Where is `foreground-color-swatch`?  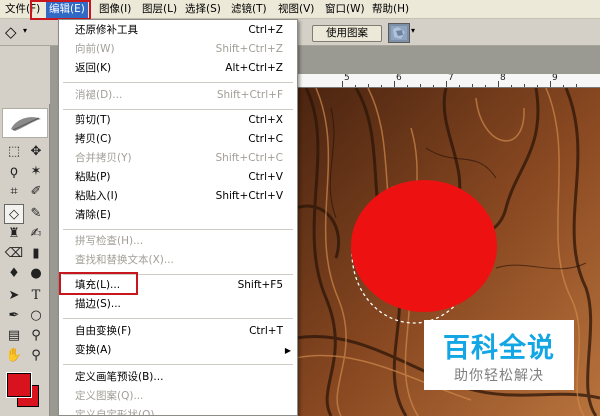
foreground-color-swatch is located at coordinates (19, 385).